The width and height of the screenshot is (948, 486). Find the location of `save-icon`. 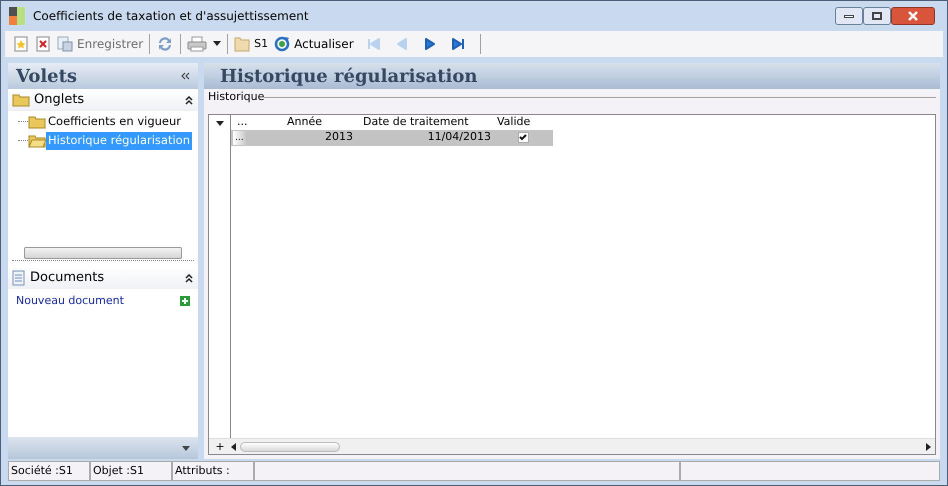

save-icon is located at coordinates (65, 44).